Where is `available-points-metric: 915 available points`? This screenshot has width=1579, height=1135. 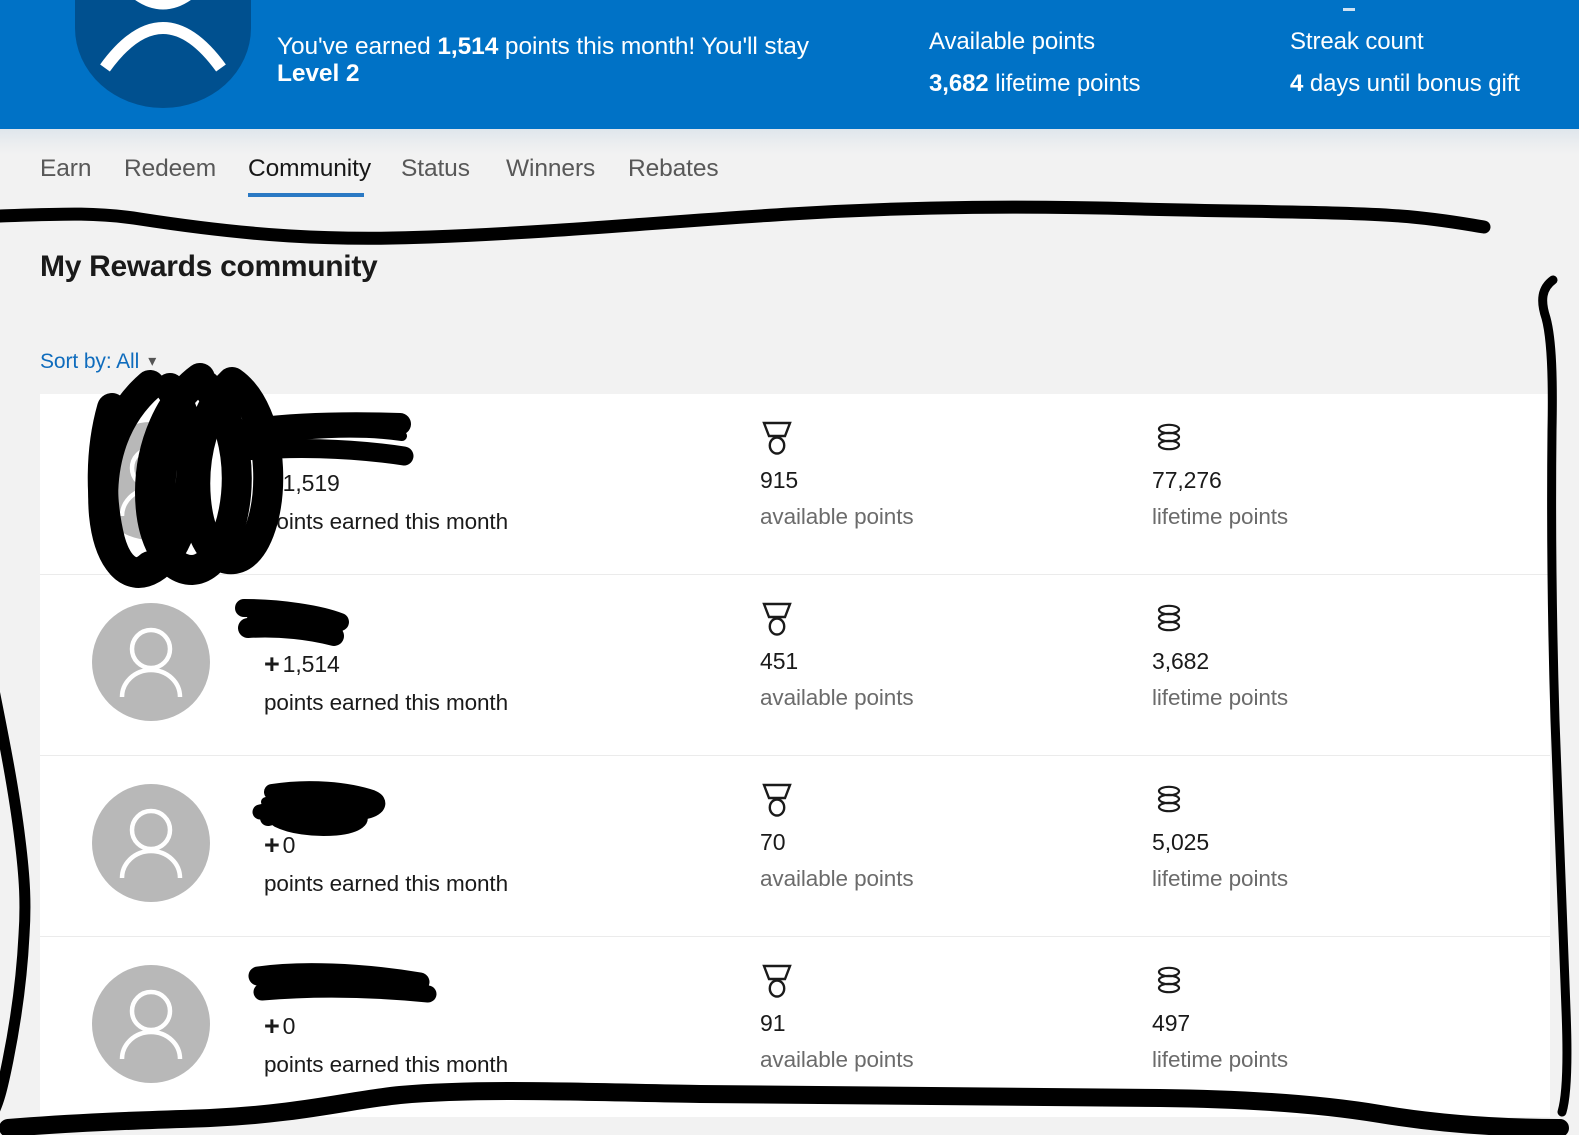 available-points-metric: 915 available points is located at coordinates (837, 475).